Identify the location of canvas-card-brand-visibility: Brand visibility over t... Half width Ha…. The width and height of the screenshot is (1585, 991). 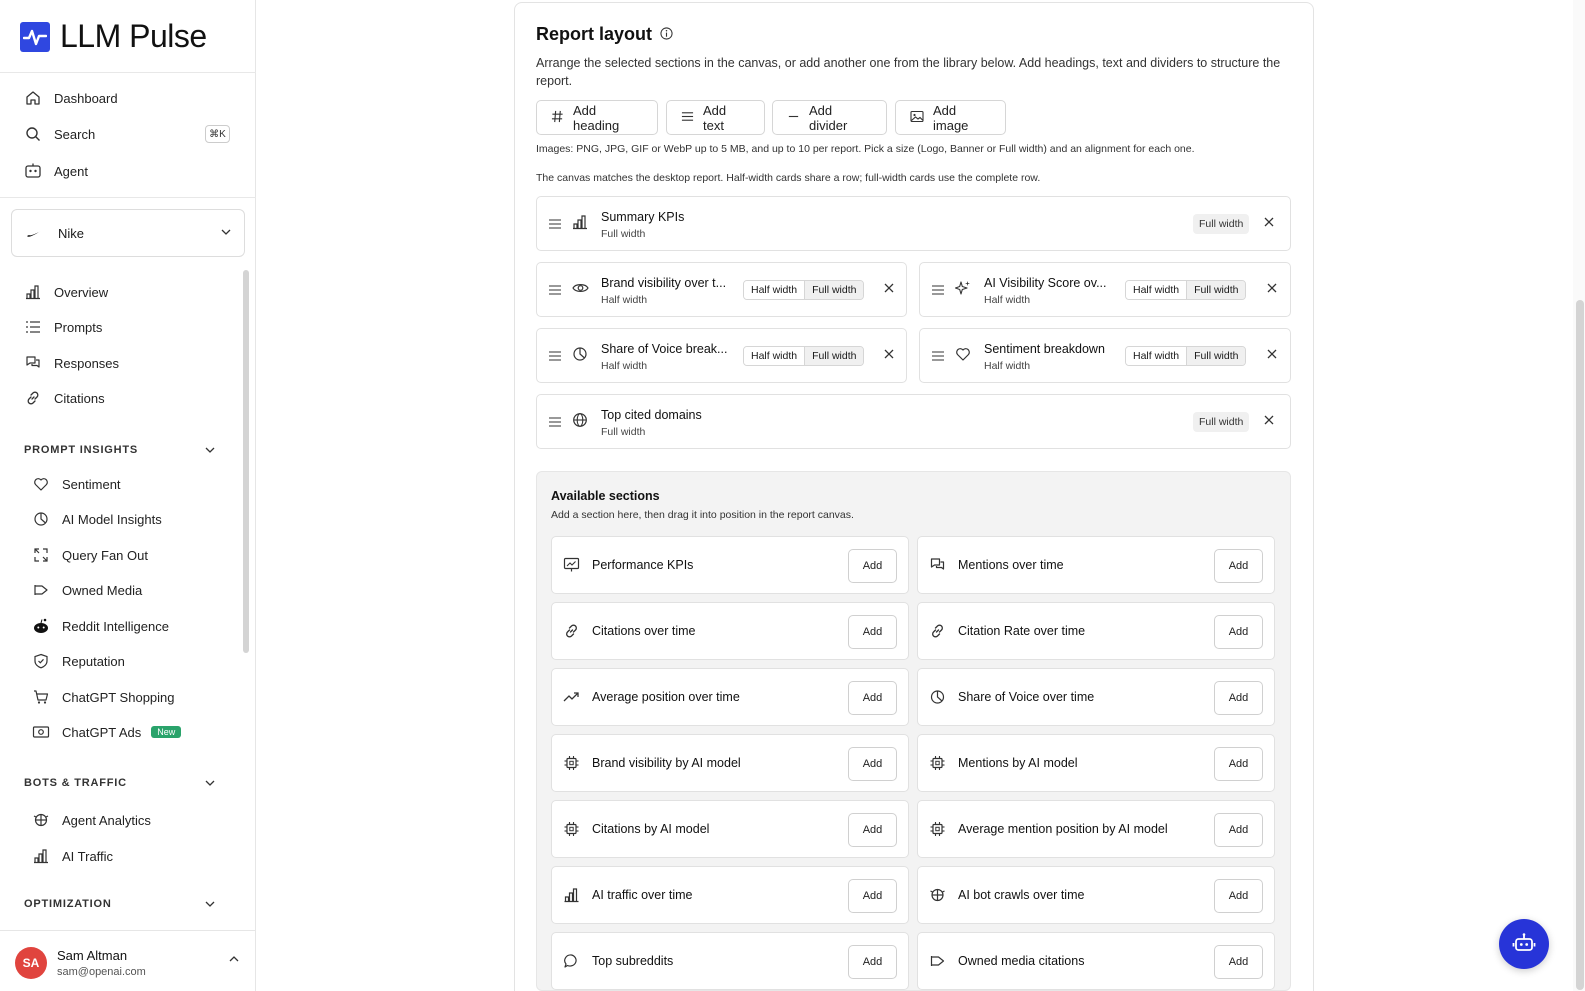
(721, 289).